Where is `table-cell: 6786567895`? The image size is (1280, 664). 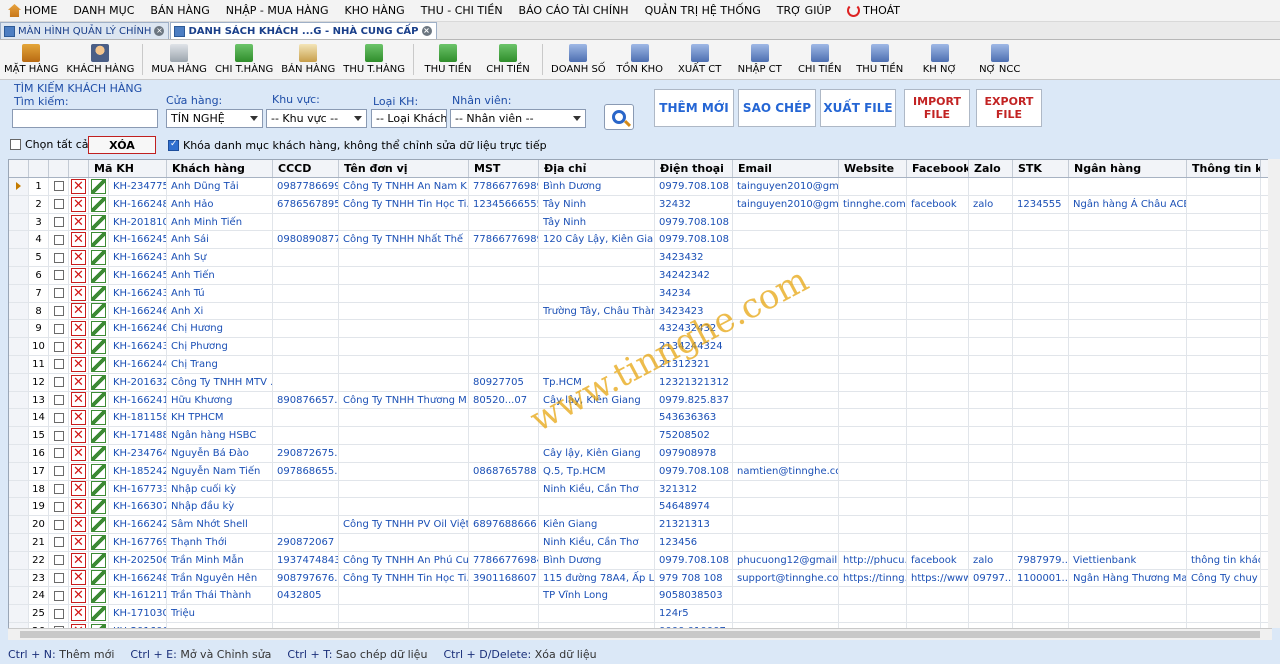
table-cell: 6786567895 is located at coordinates (306, 204).